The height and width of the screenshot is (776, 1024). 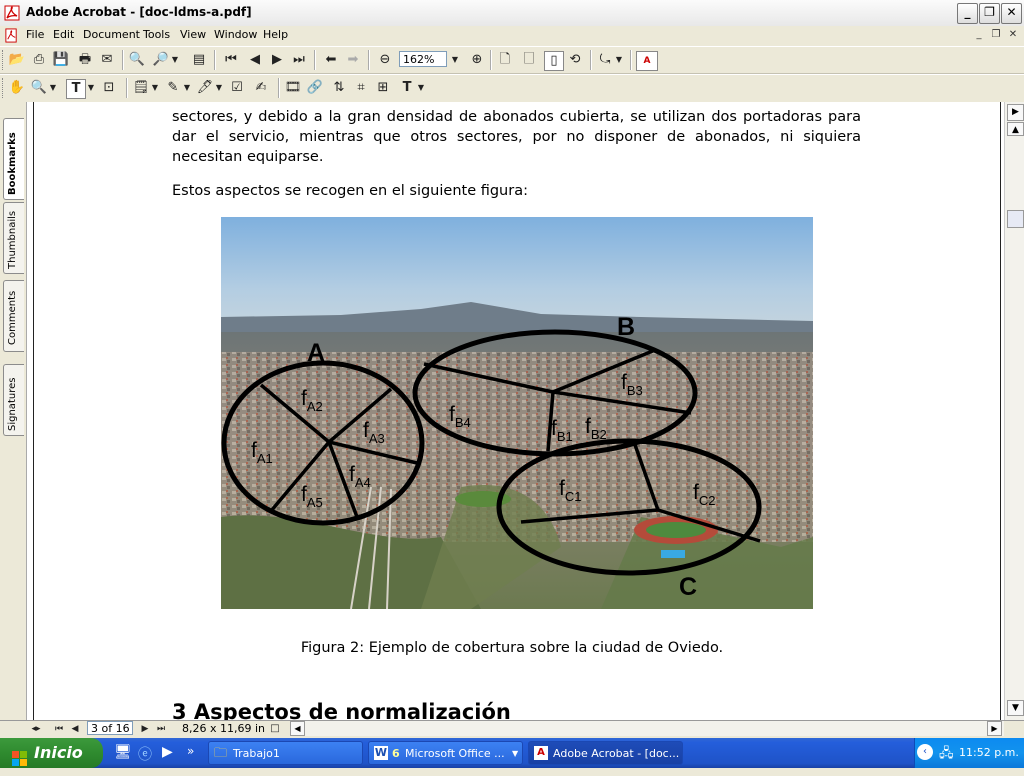 What do you see at coordinates (13, 400) in the screenshot?
I see `tab-signatures: Signatures` at bounding box center [13, 400].